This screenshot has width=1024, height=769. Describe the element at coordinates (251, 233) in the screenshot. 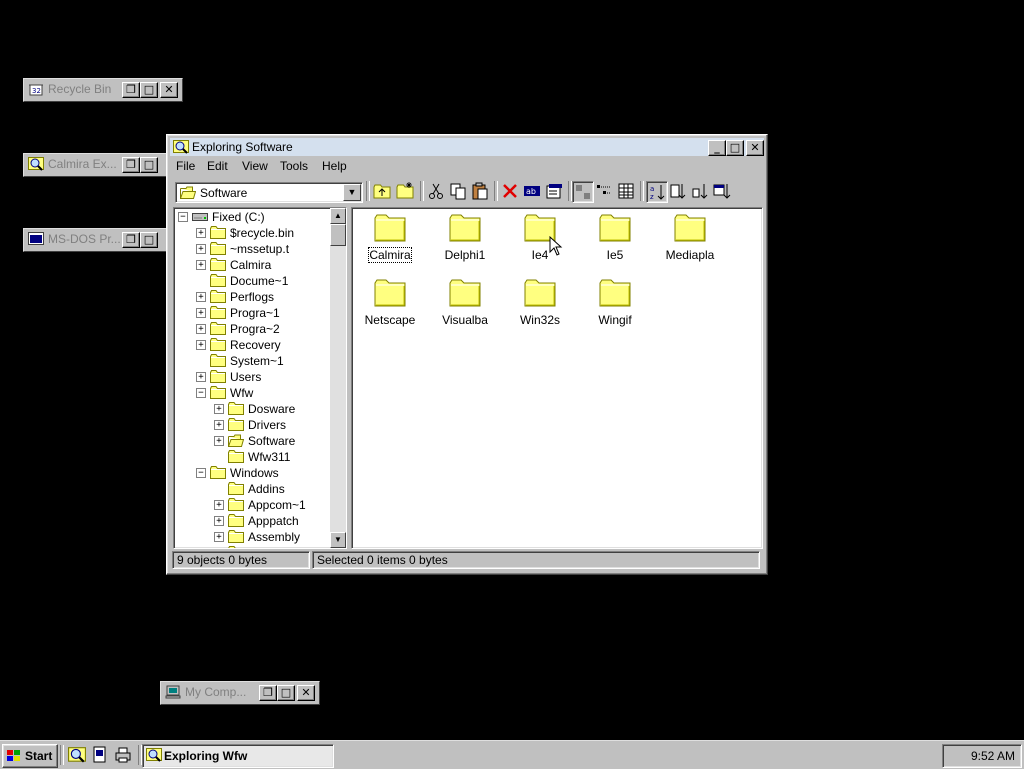

I see `tree-item: + $recycle.bin` at that location.